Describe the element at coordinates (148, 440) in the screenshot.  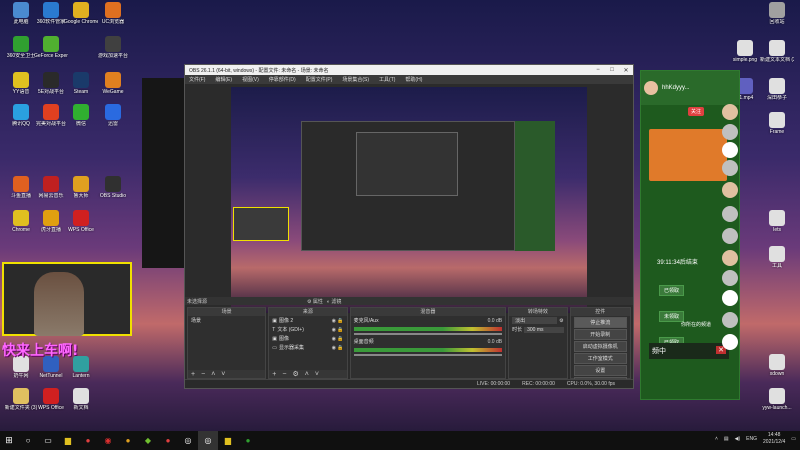
I see `nvidia-icon: ◆` at that location.